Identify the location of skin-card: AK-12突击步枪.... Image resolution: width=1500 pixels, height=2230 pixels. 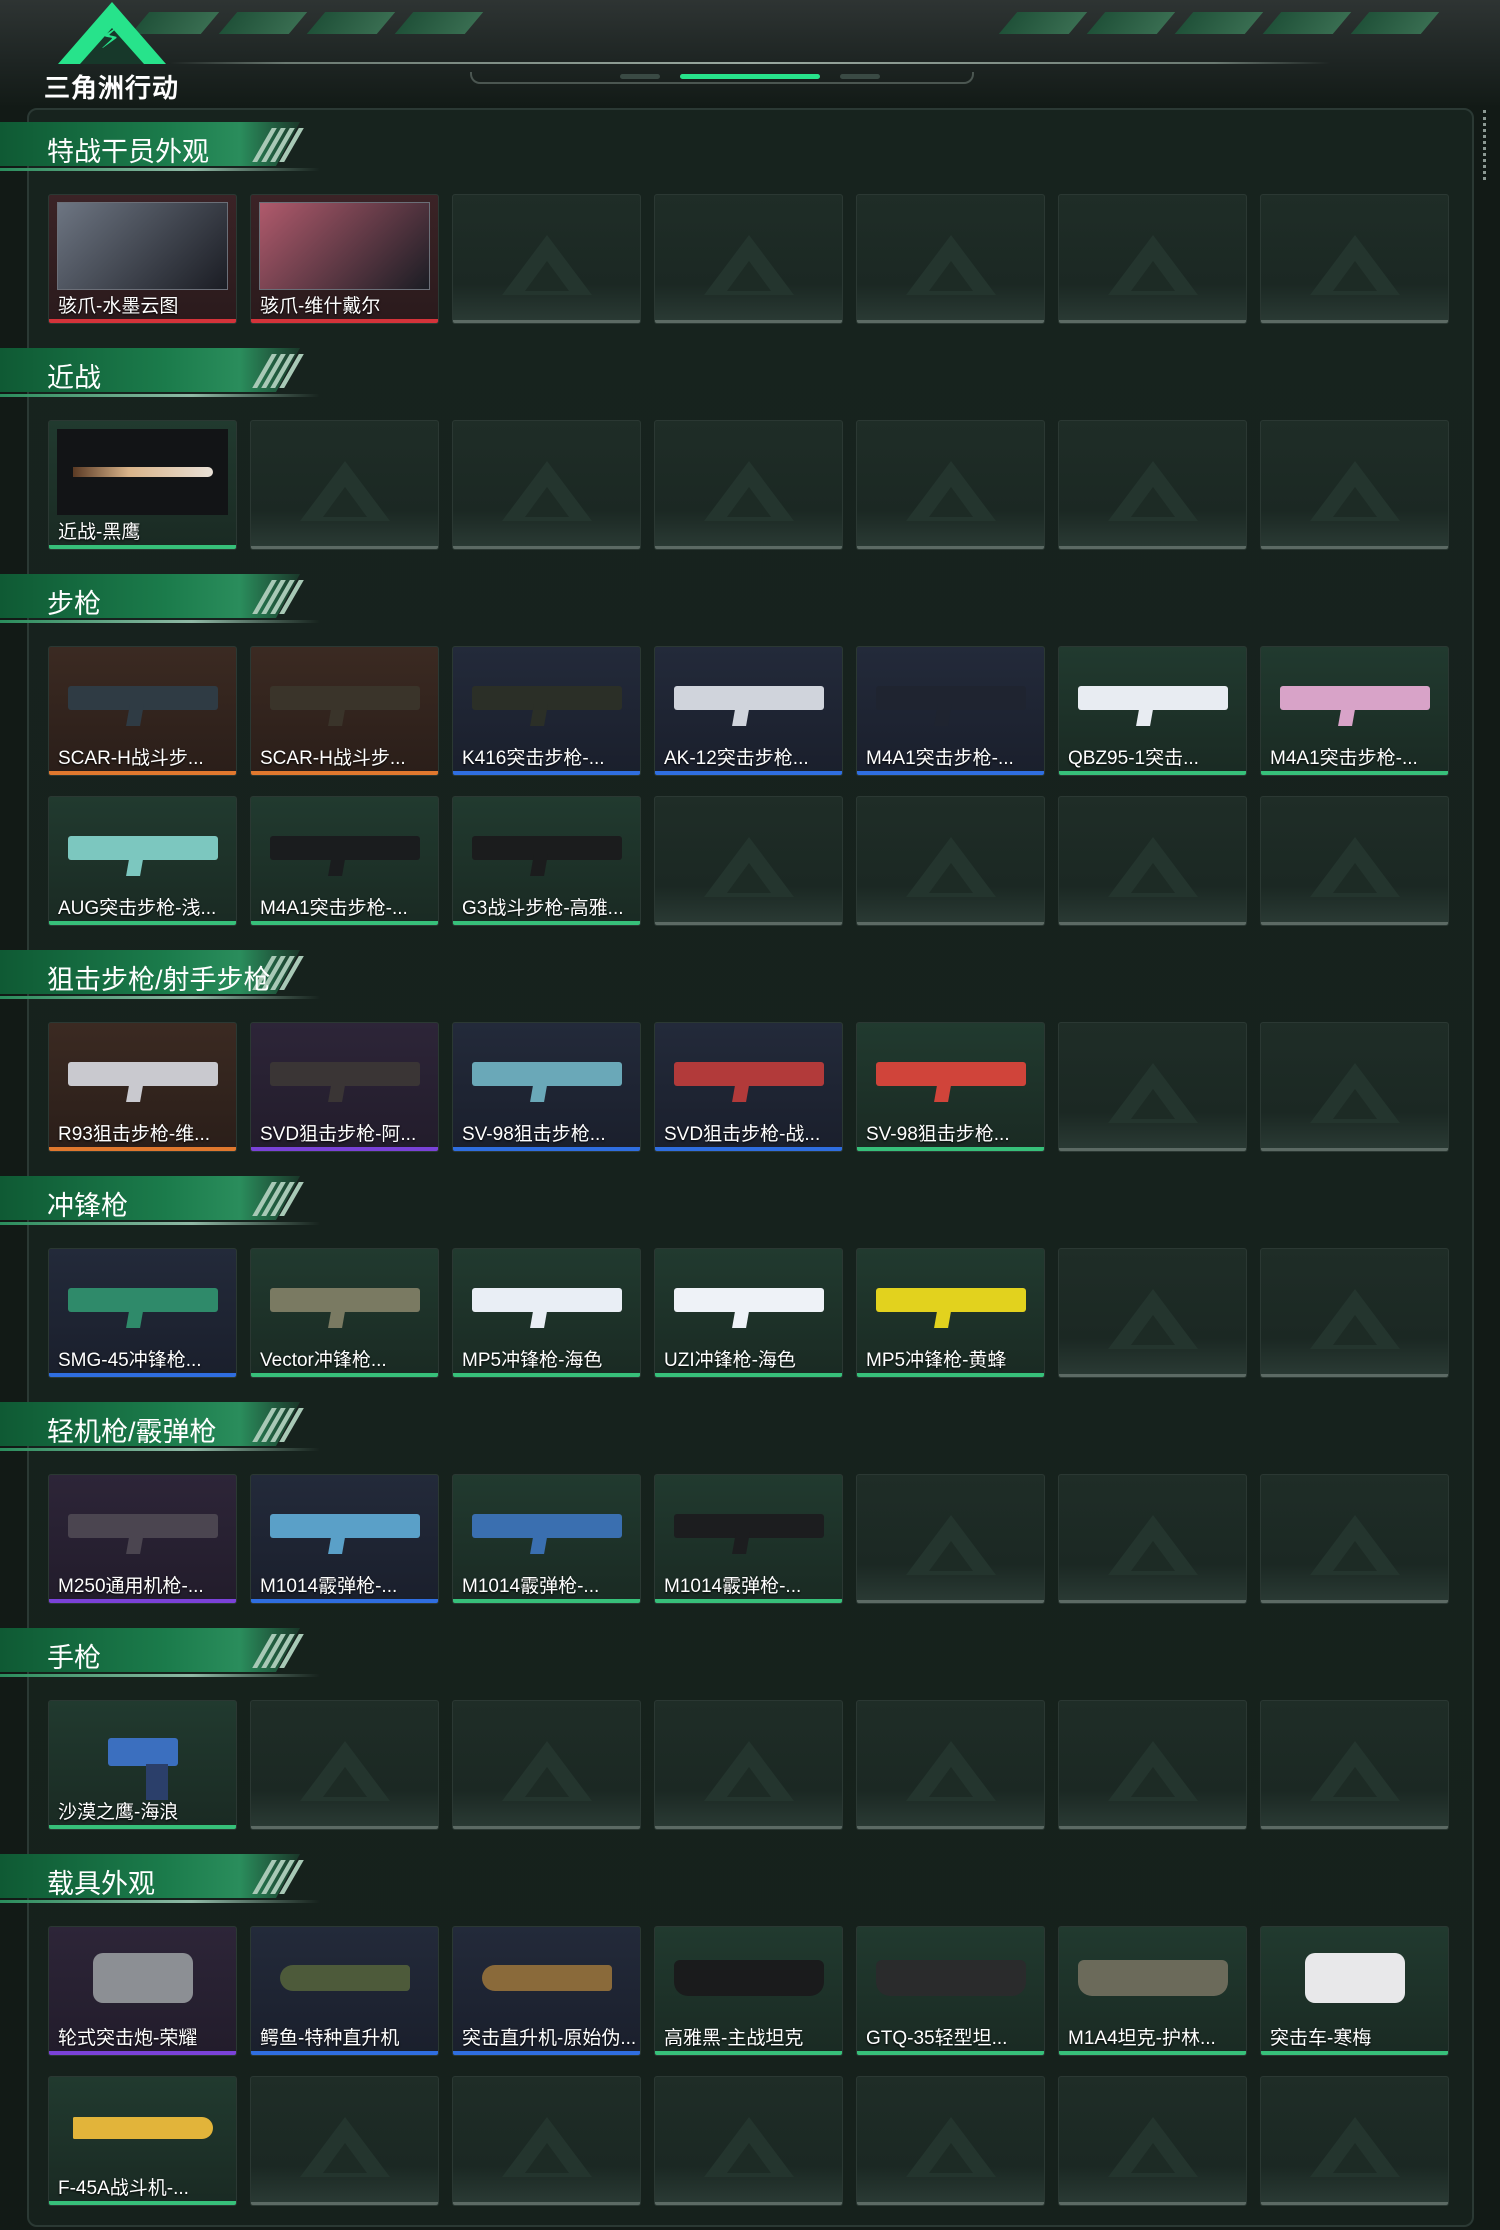
(748, 711).